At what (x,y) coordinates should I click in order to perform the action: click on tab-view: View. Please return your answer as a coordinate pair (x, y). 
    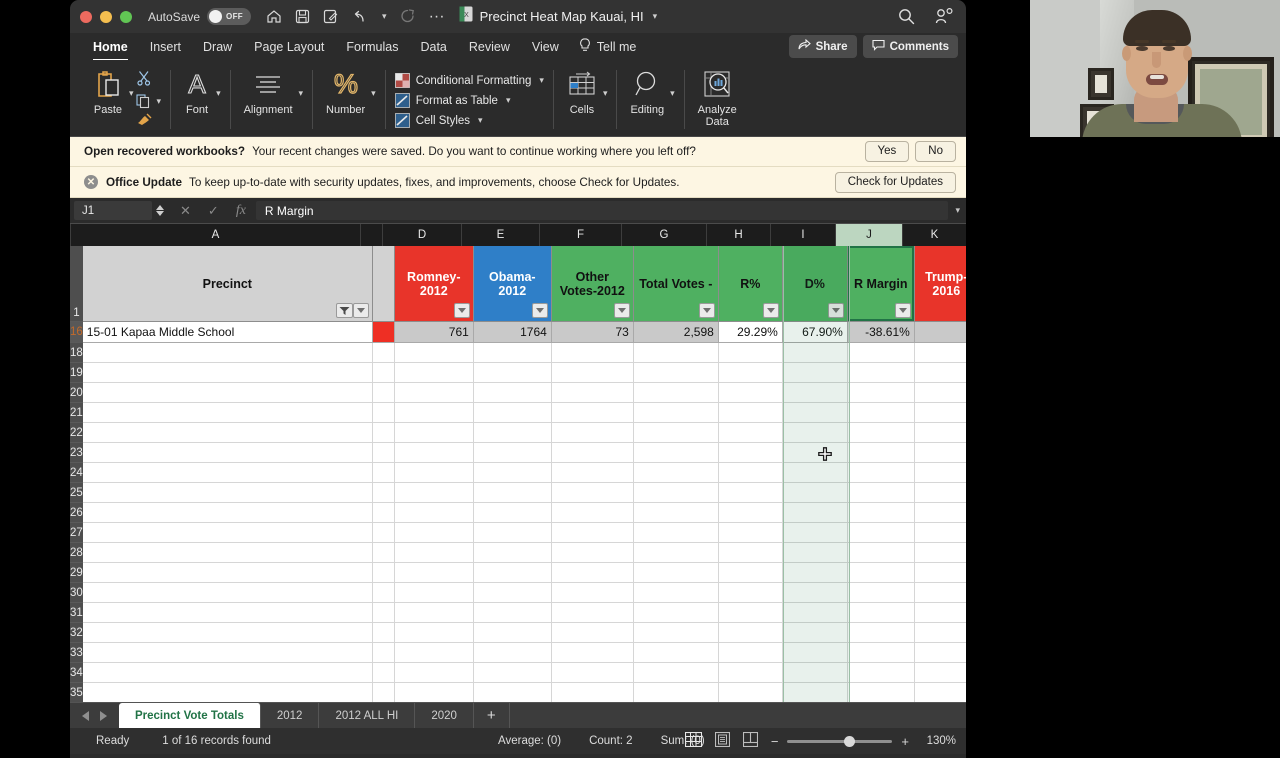
    Looking at the image, I should click on (545, 47).